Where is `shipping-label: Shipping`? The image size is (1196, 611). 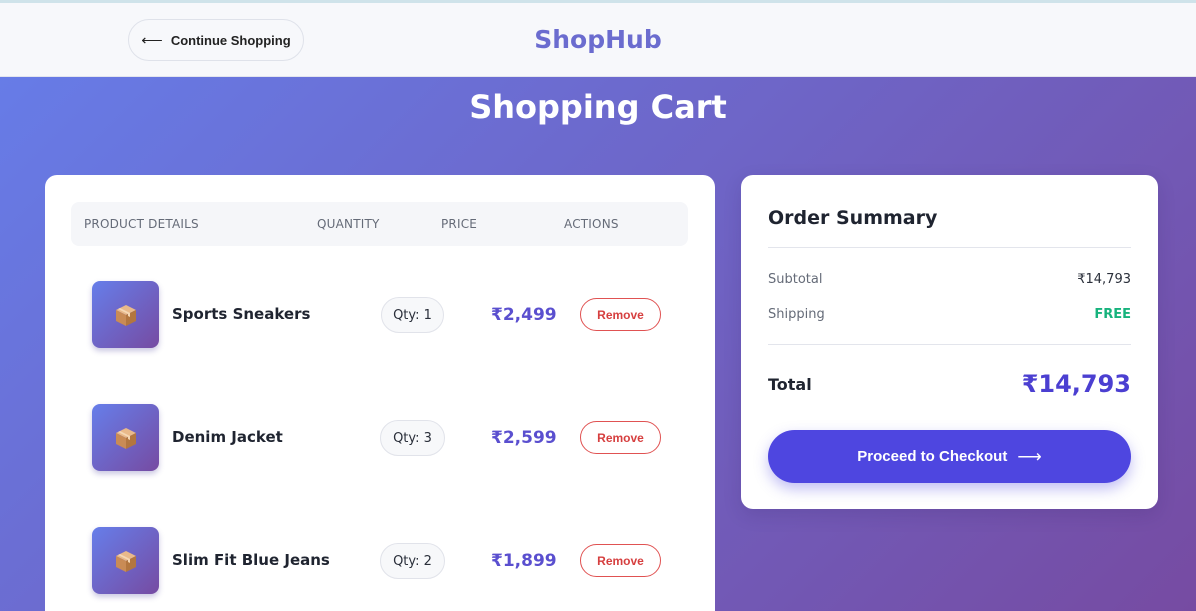
shipping-label: Shipping is located at coordinates (796, 314).